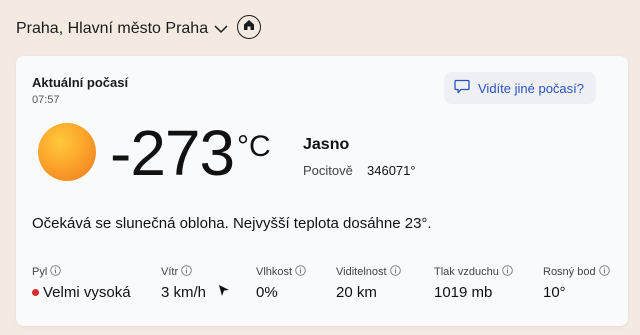  I want to click on current-weather-time: 07:57, so click(46, 100).